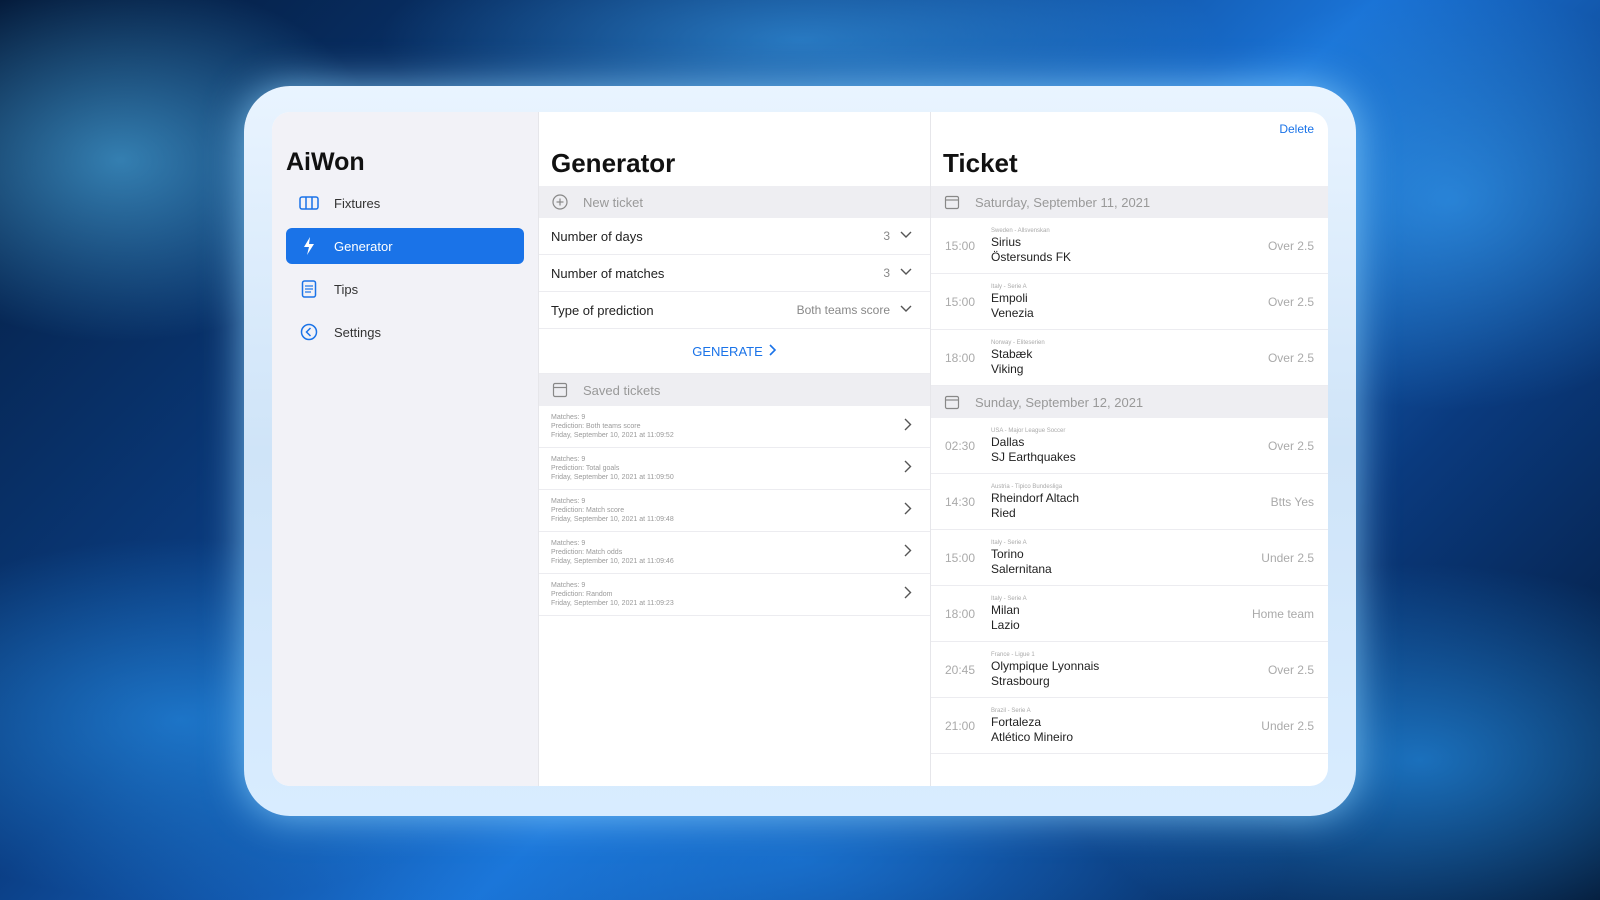  What do you see at coordinates (1027, 486) in the screenshot?
I see `match-league: Austria - Tipico Bundesliga` at bounding box center [1027, 486].